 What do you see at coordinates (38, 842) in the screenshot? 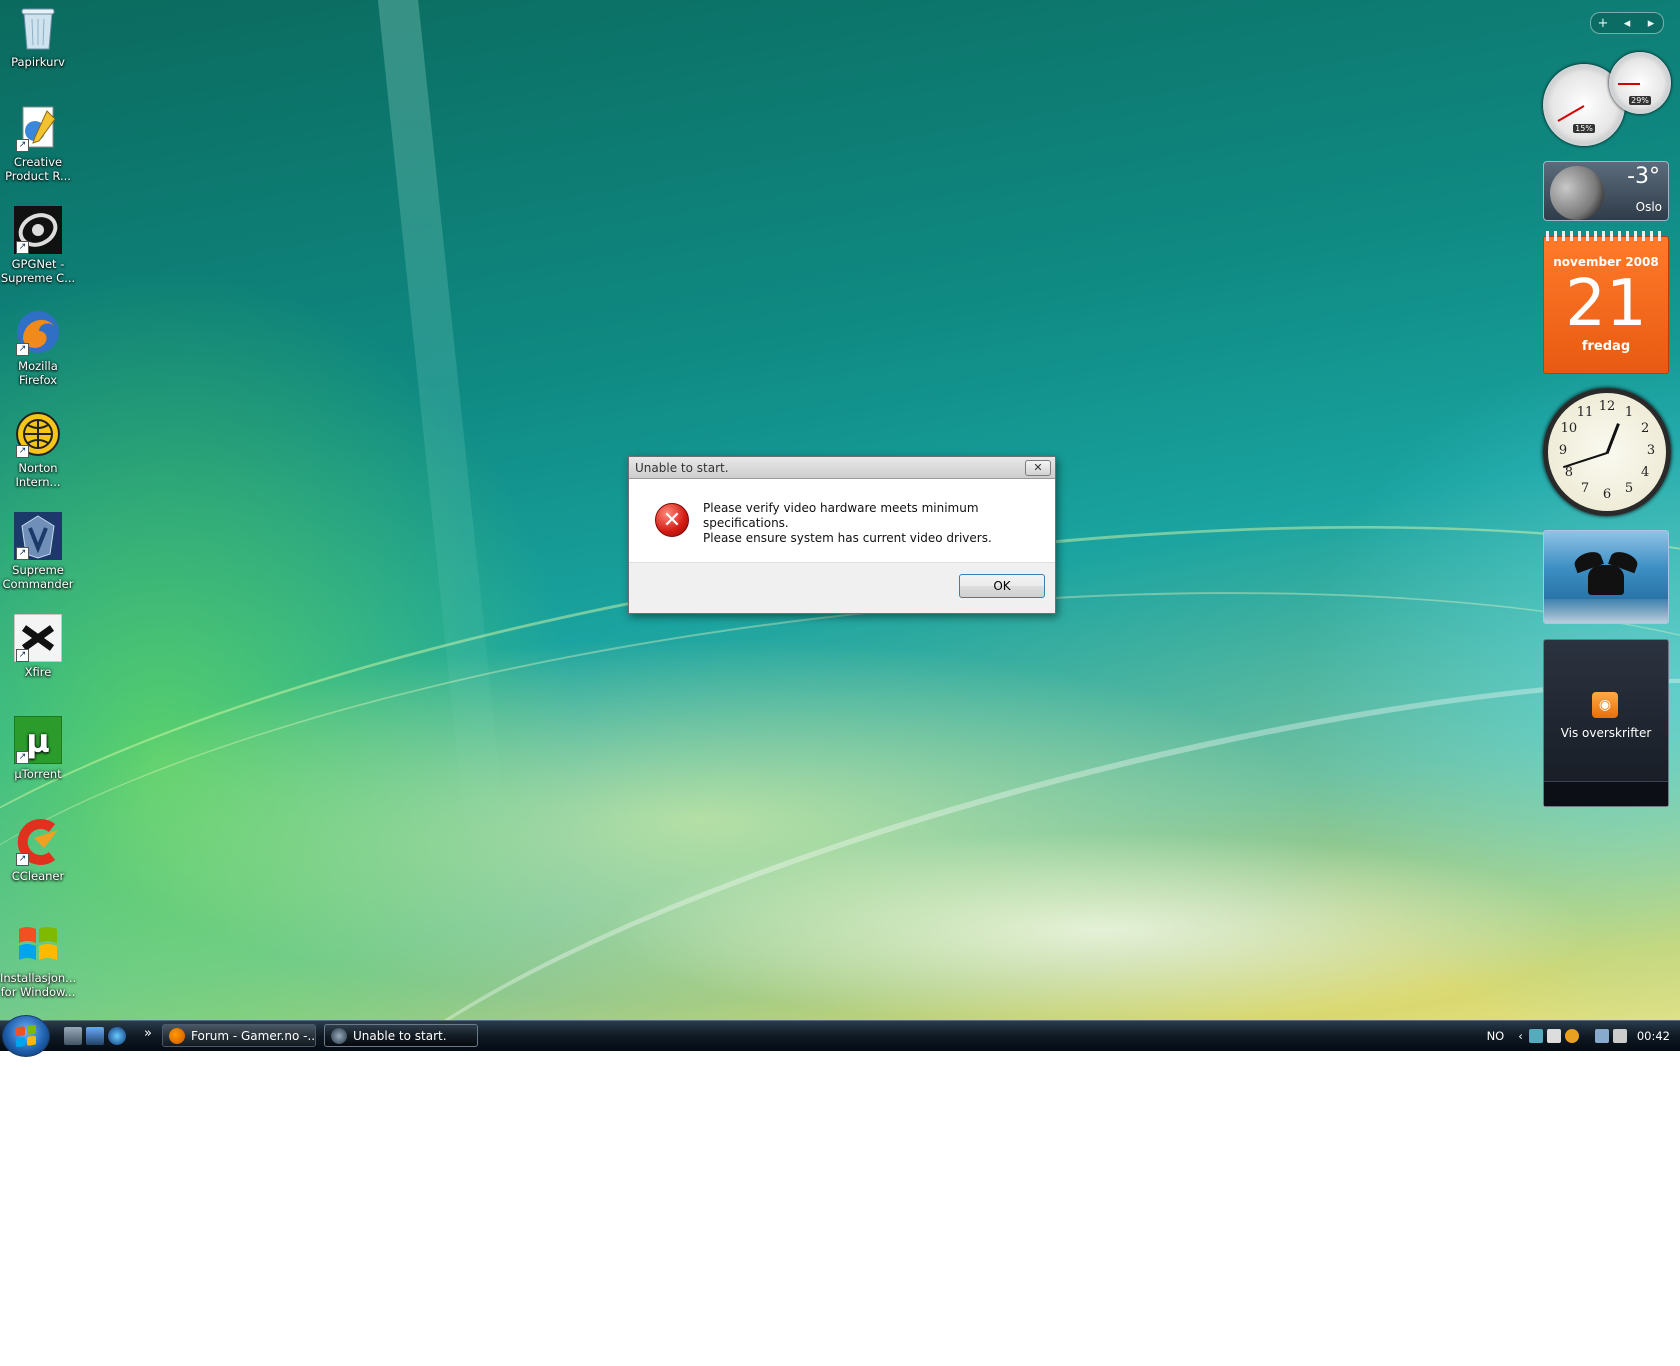
I see `ccleaner-icon: ↗` at bounding box center [38, 842].